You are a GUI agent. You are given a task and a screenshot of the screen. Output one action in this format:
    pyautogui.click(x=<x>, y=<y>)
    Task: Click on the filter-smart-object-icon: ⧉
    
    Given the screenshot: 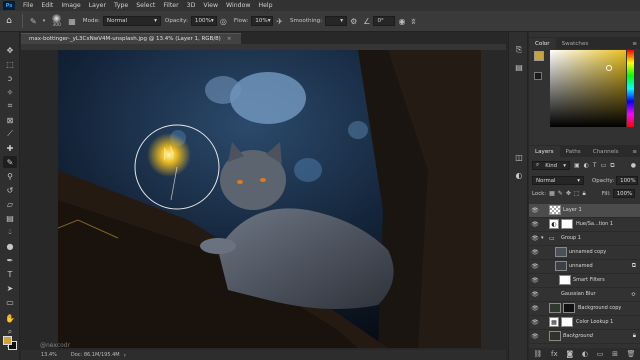 What is the action you would take?
    pyautogui.click(x=612, y=166)
    